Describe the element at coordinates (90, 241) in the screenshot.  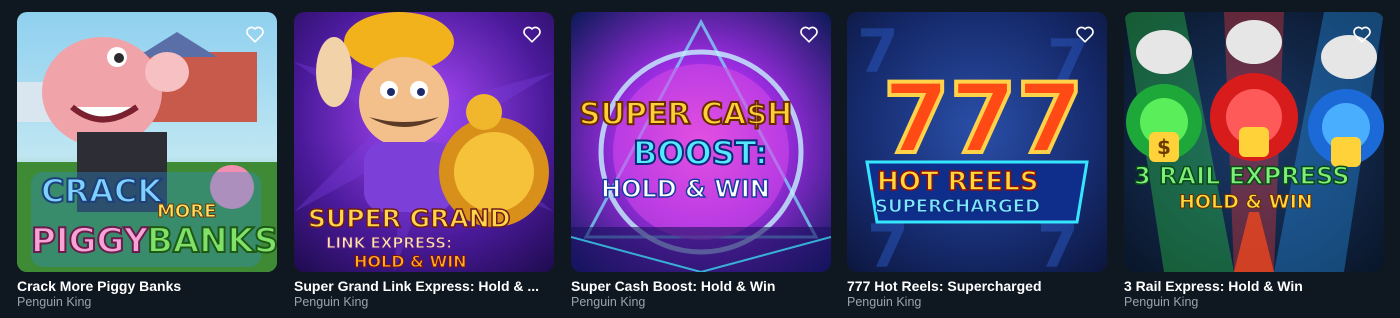
I see `art-text-piggy: PIGGY` at that location.